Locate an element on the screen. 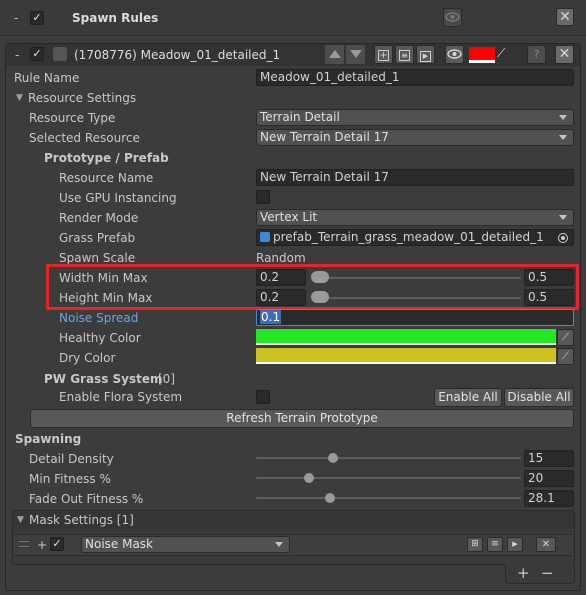 This screenshot has height=595, width=586. detail-density-input: 15 is located at coordinates (549, 458).